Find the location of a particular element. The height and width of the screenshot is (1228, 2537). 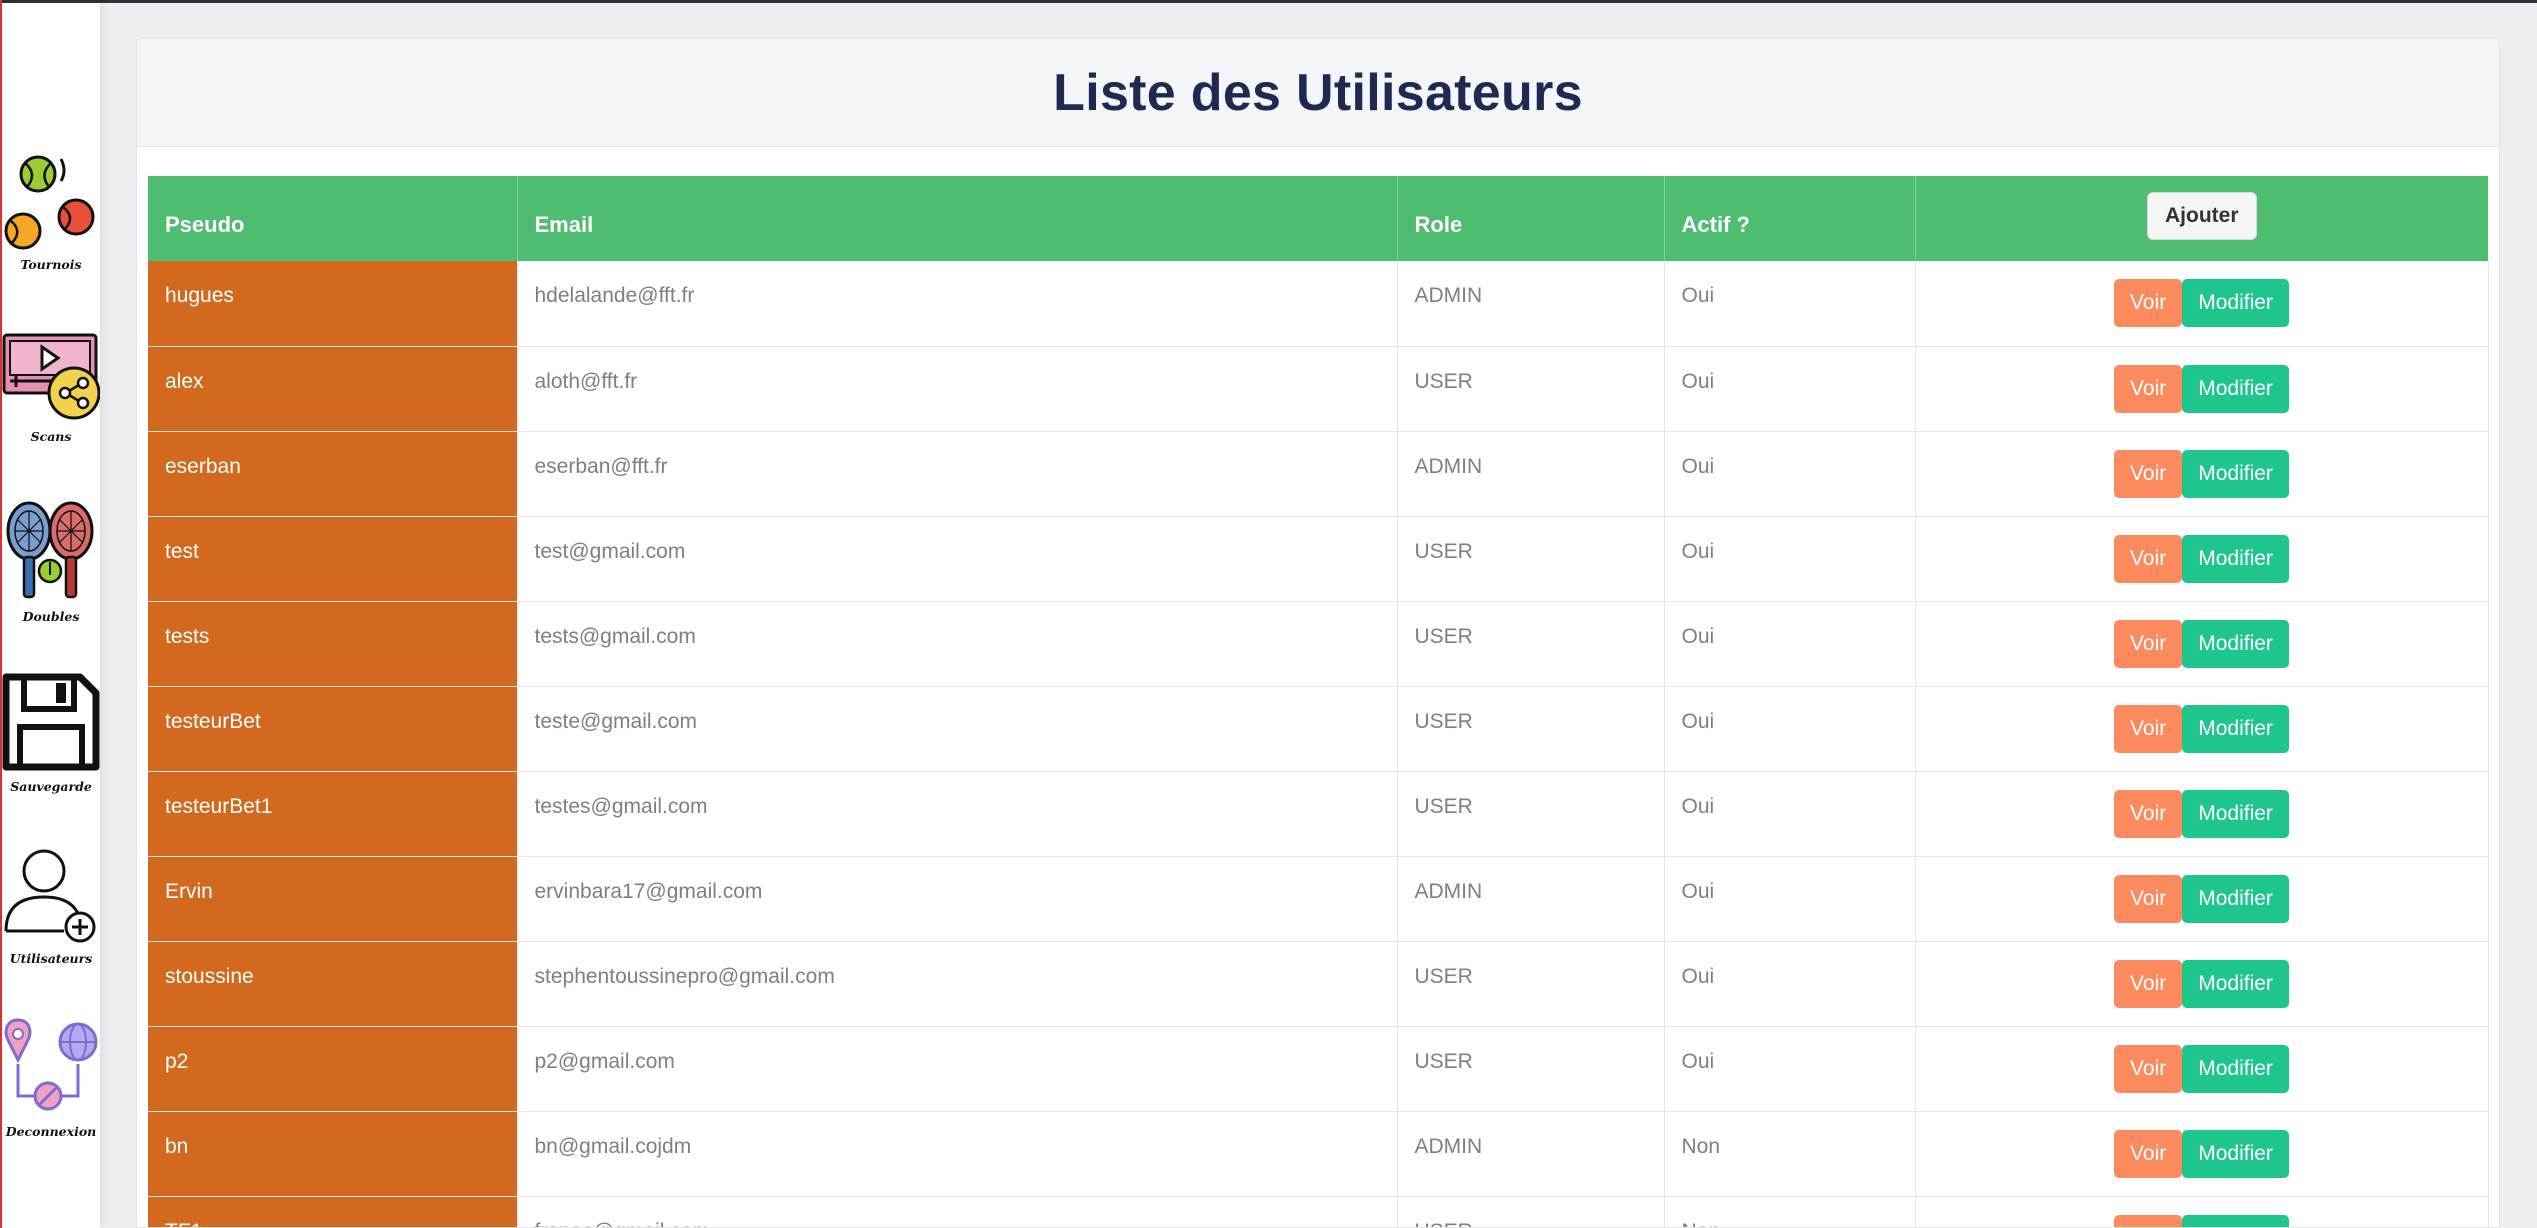

table-header: Pseudo Email Role Actif ? Ajouter is located at coordinates (1318, 218).